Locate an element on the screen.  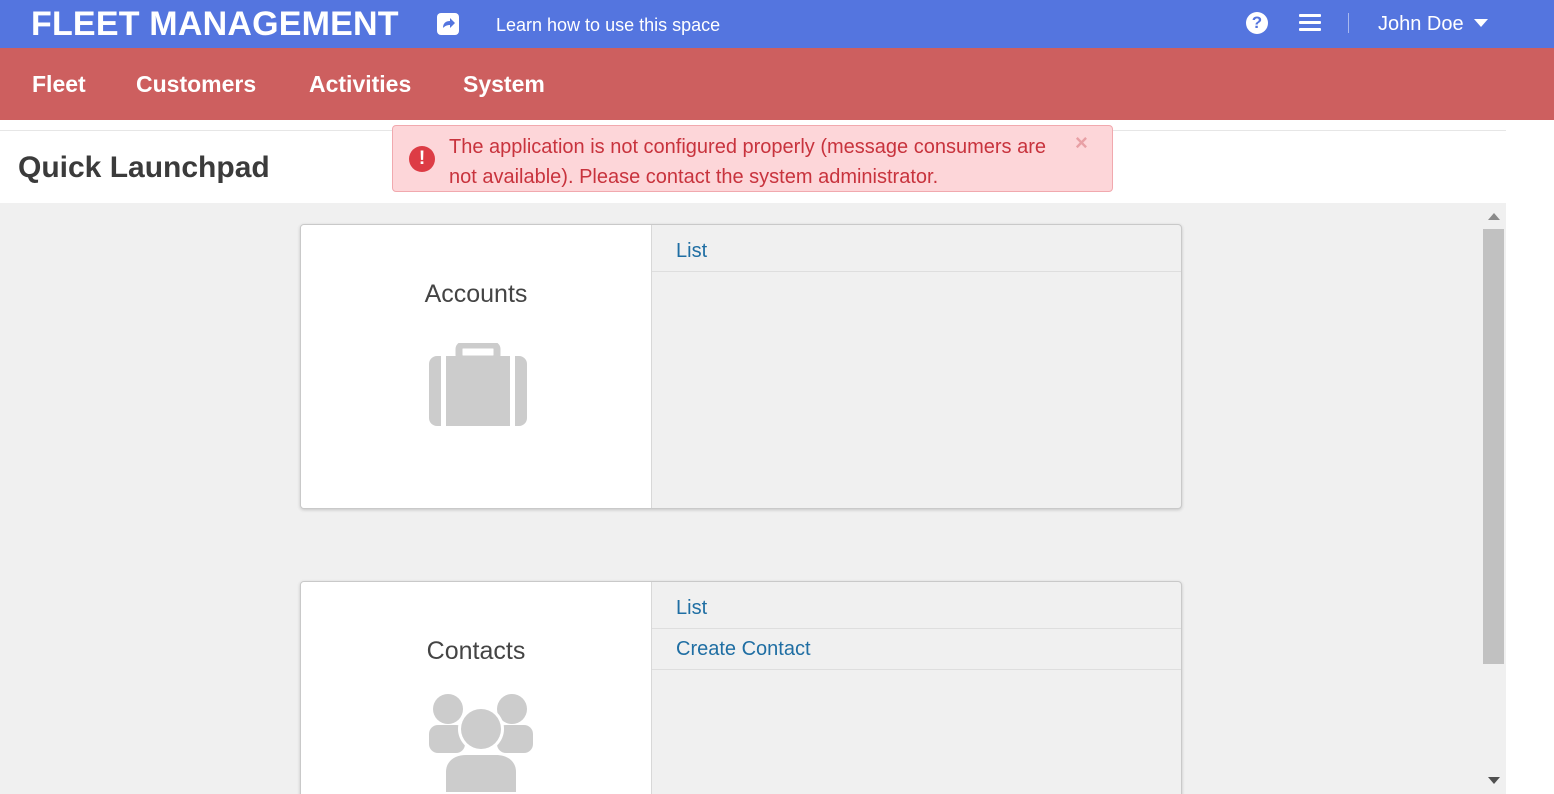
scroll-up-arrow-icon is located at coordinates (1494, 216).